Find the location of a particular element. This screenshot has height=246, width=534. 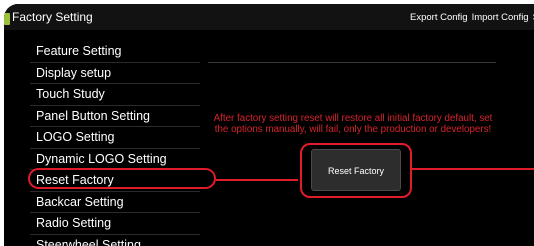

menu-item-touch-study: Touch Study is located at coordinates (115, 95).